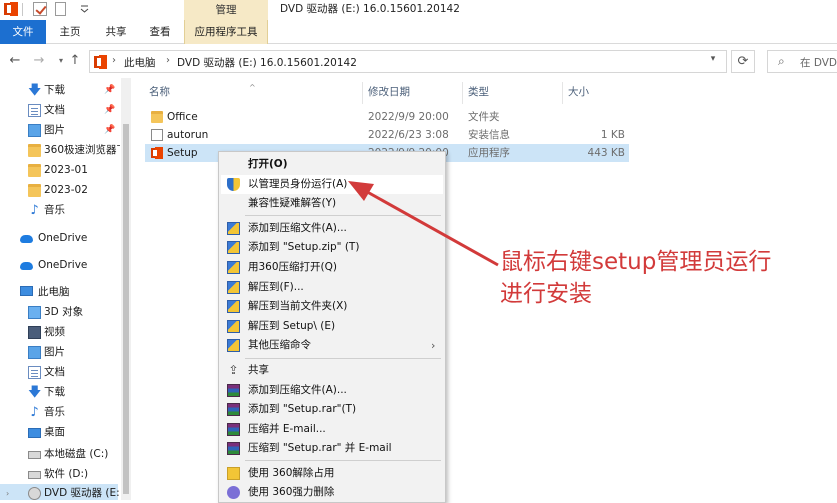 The height and width of the screenshot is (503, 837). I want to click on menu-item-share: ⇪ 共享, so click(332, 370).